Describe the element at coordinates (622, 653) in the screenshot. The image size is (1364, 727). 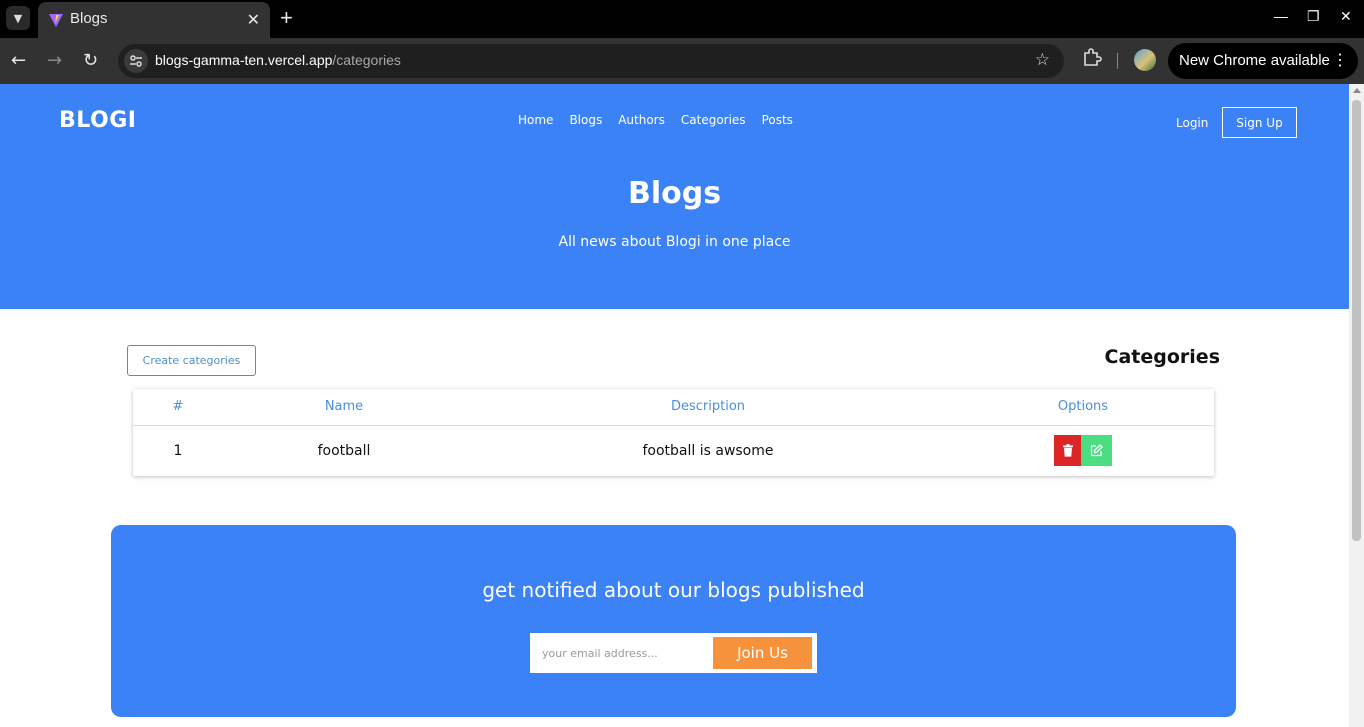
I see `email-input` at that location.